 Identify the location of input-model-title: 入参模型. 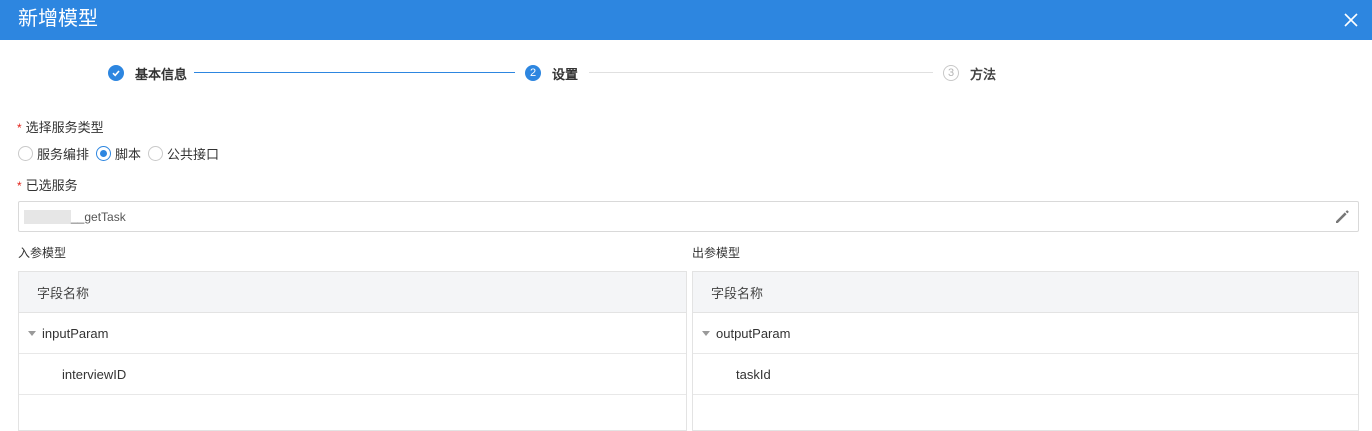
(42, 253).